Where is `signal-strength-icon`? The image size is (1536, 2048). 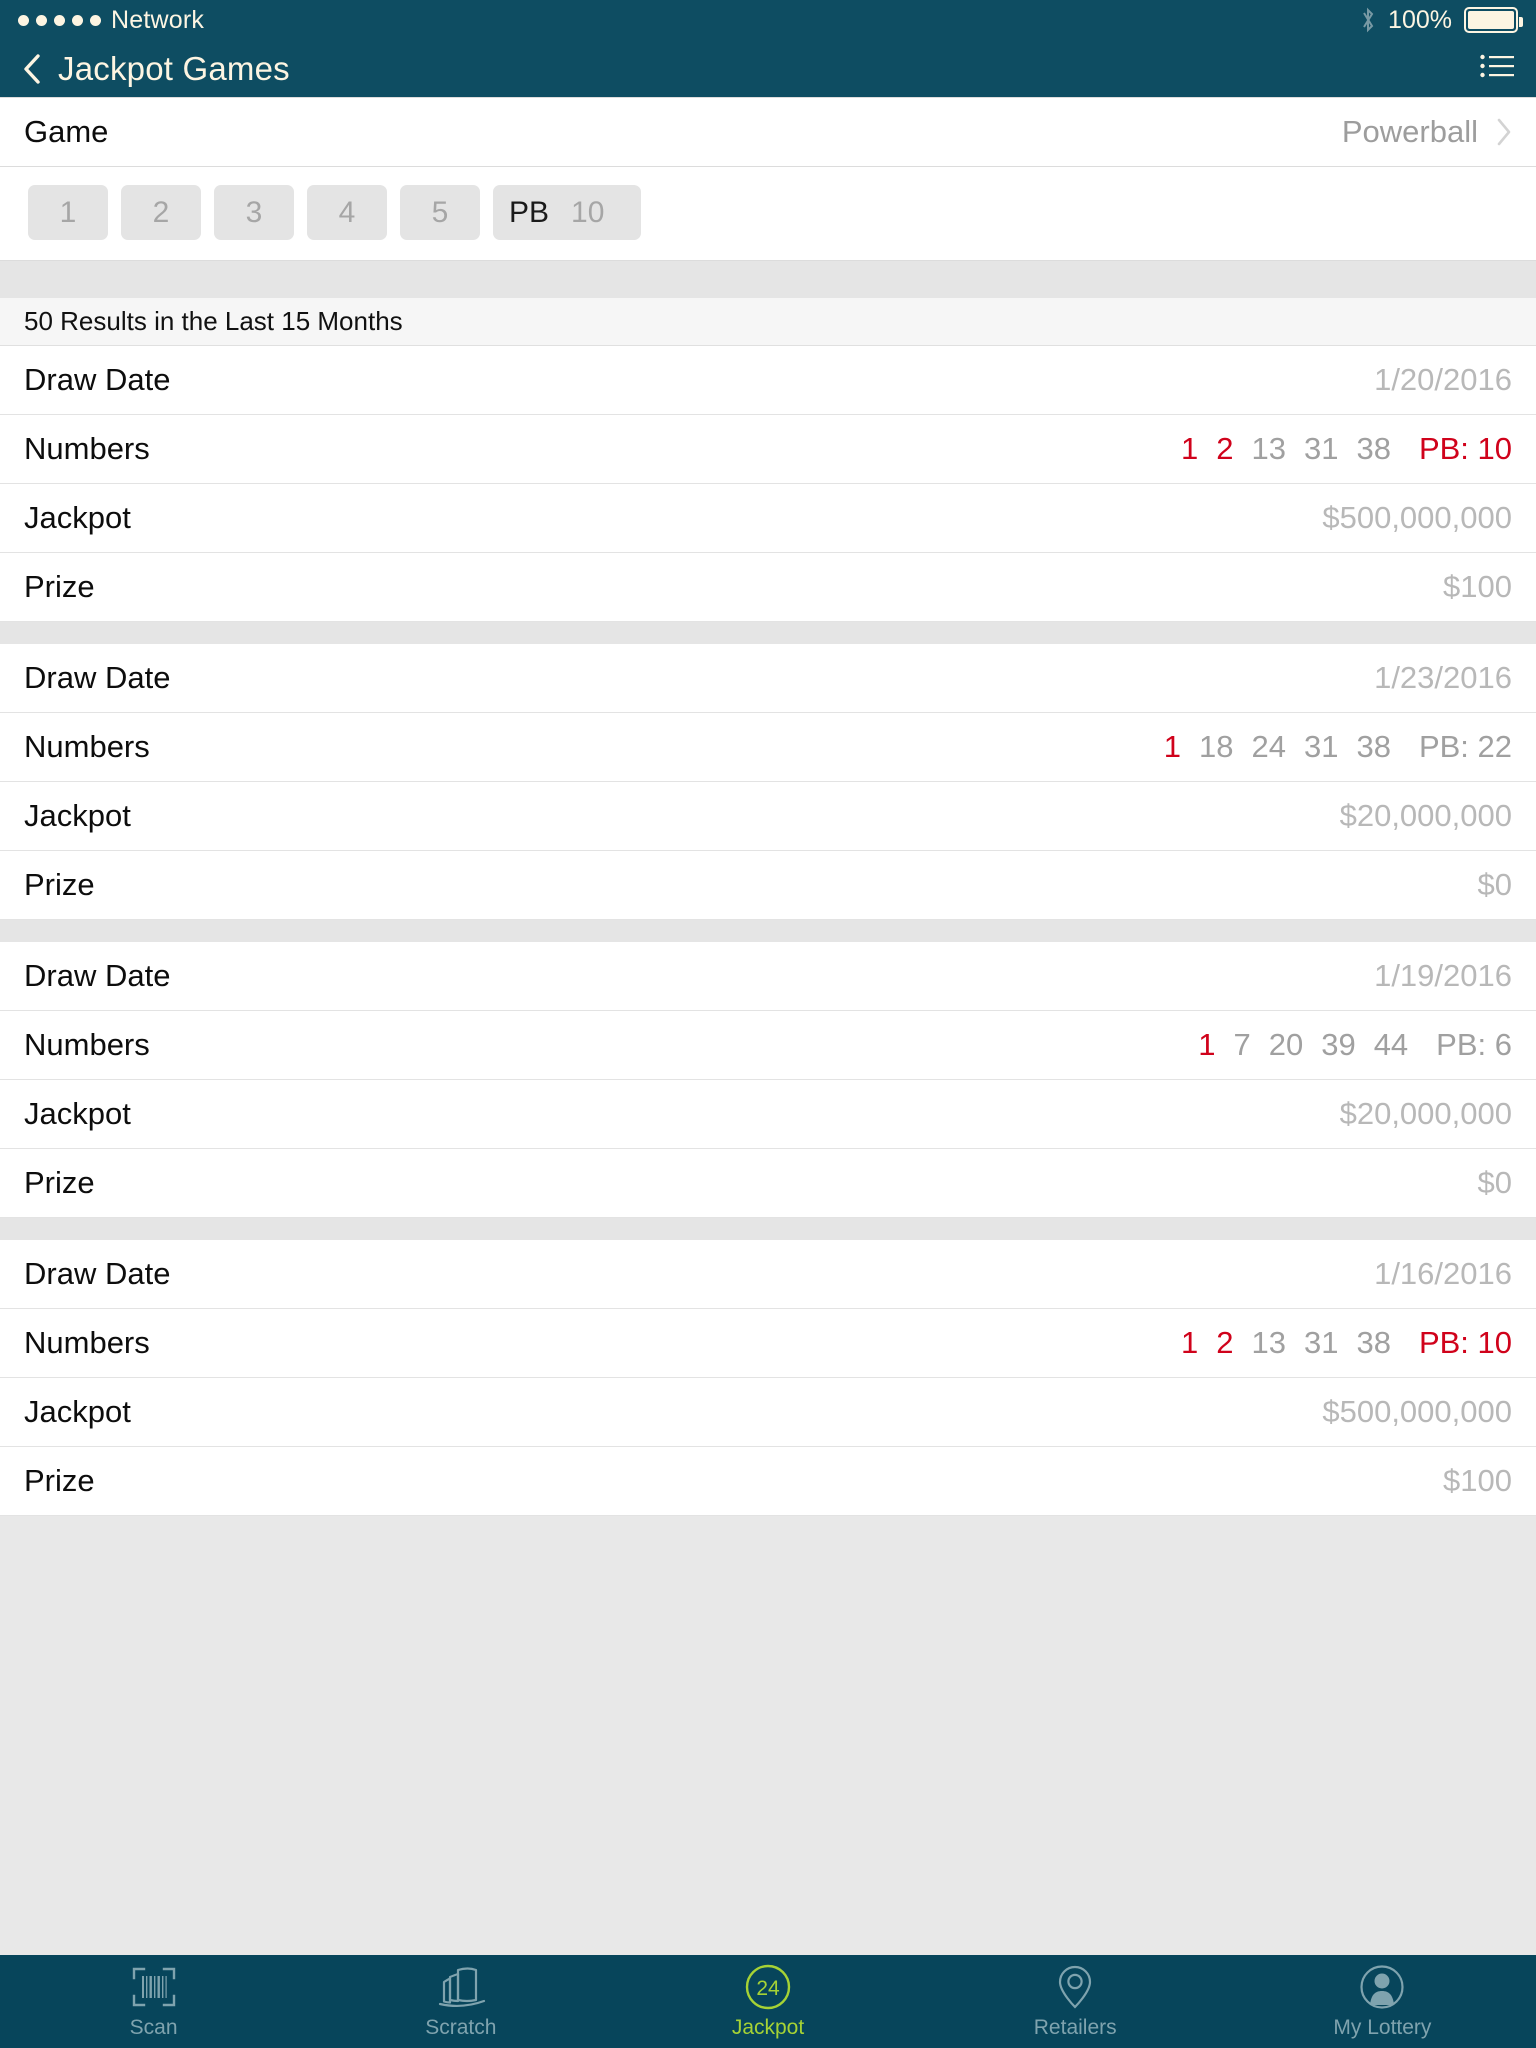
signal-strength-icon is located at coordinates (59, 20).